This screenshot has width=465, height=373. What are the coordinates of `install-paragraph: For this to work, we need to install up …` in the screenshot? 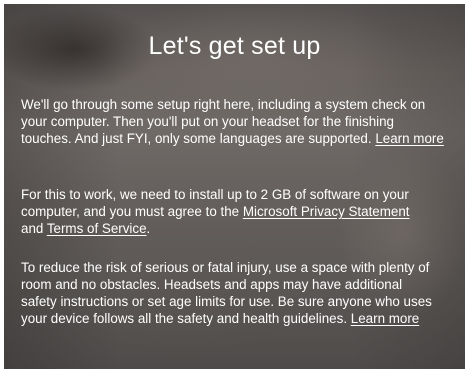 It's located at (243, 211).